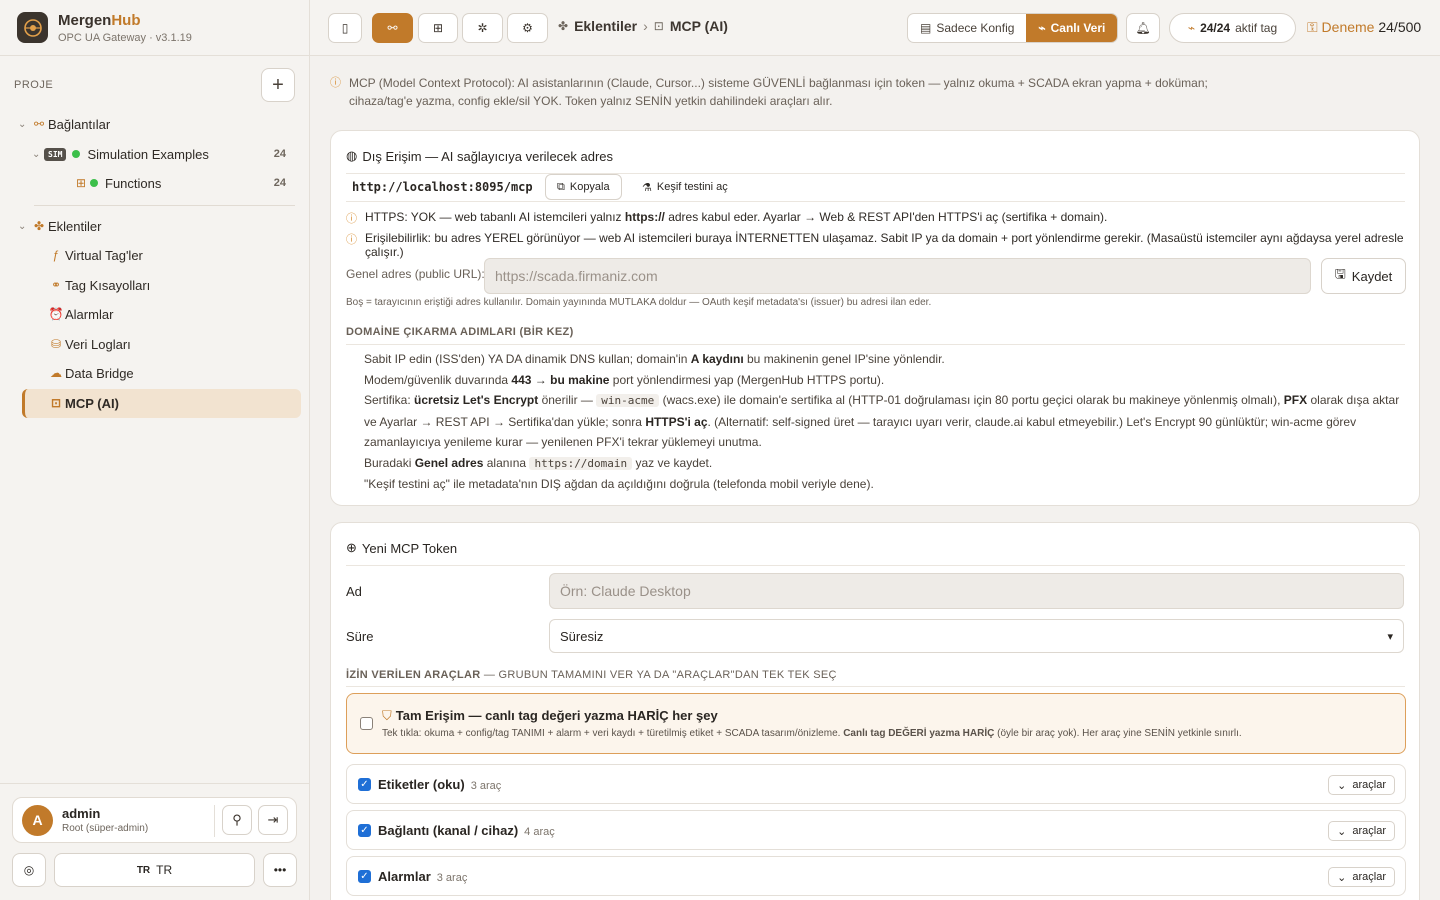  I want to click on bug-icon: ✲, so click(482, 28).